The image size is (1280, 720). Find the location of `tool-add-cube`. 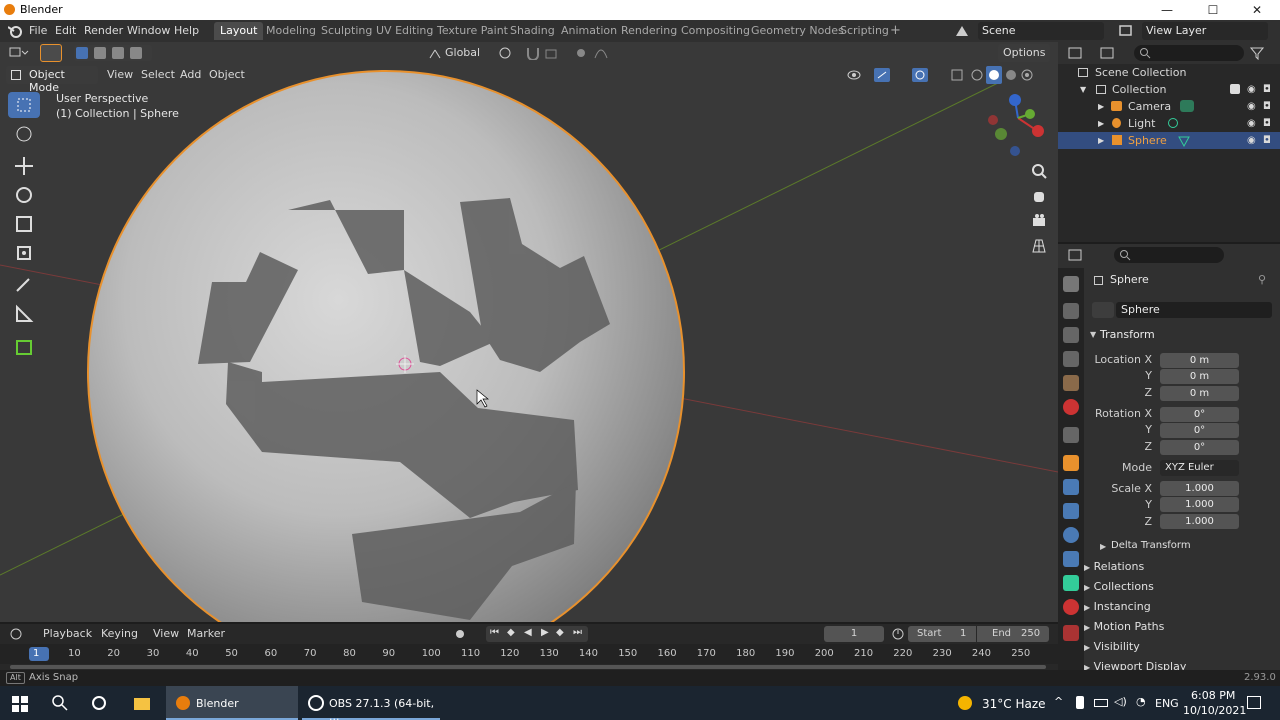

tool-add-cube is located at coordinates (24, 347).